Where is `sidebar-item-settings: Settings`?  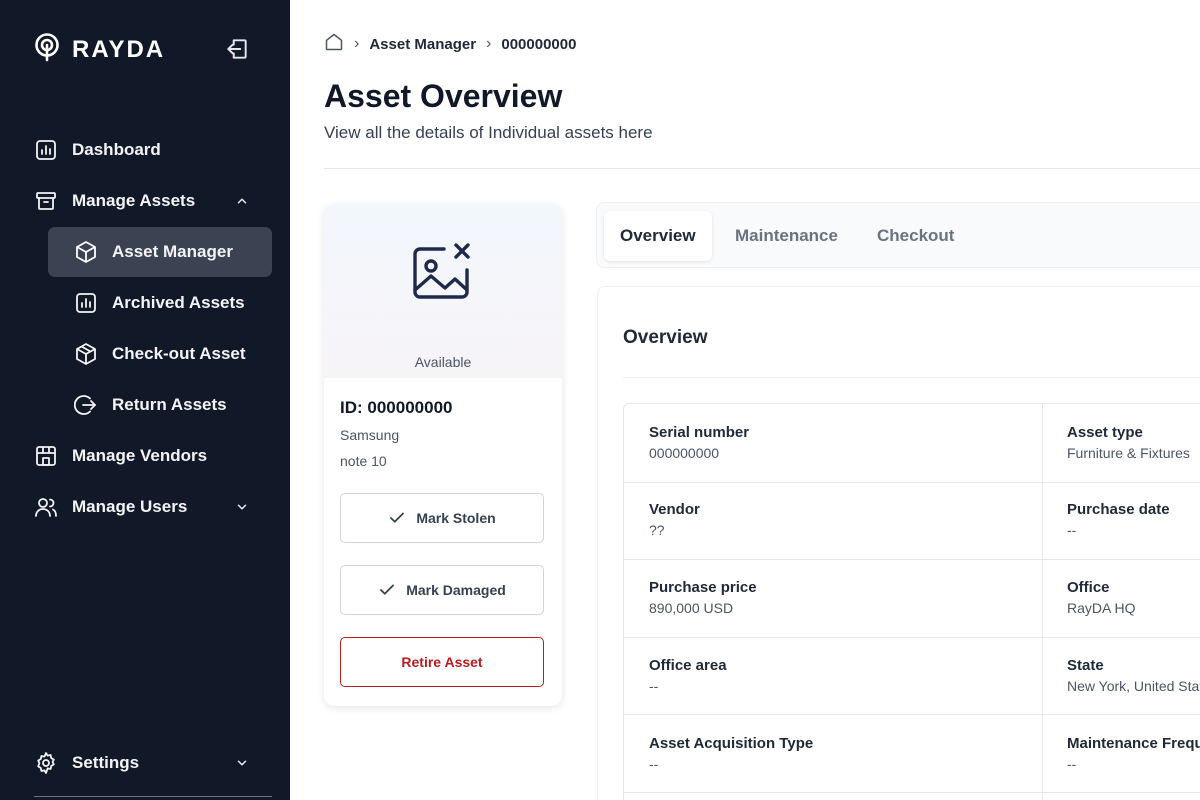 sidebar-item-settings: Settings is located at coordinates (144, 763).